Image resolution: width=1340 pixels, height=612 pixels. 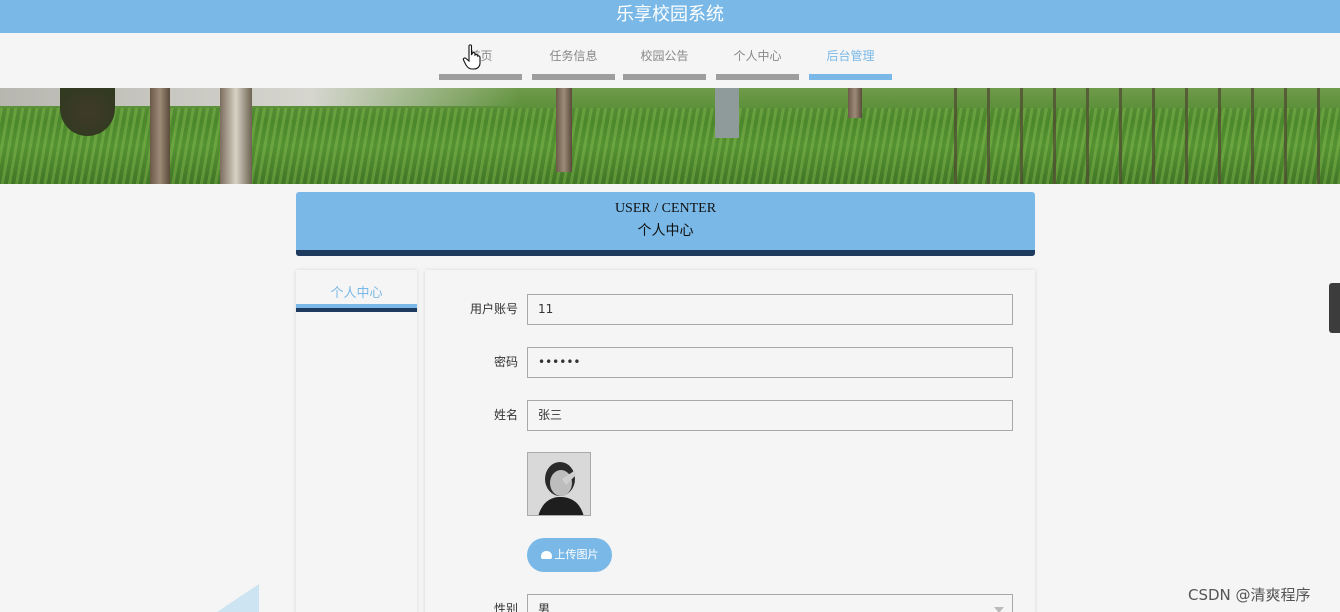 I want to click on sidebar: 个人中心, so click(x=356, y=441).